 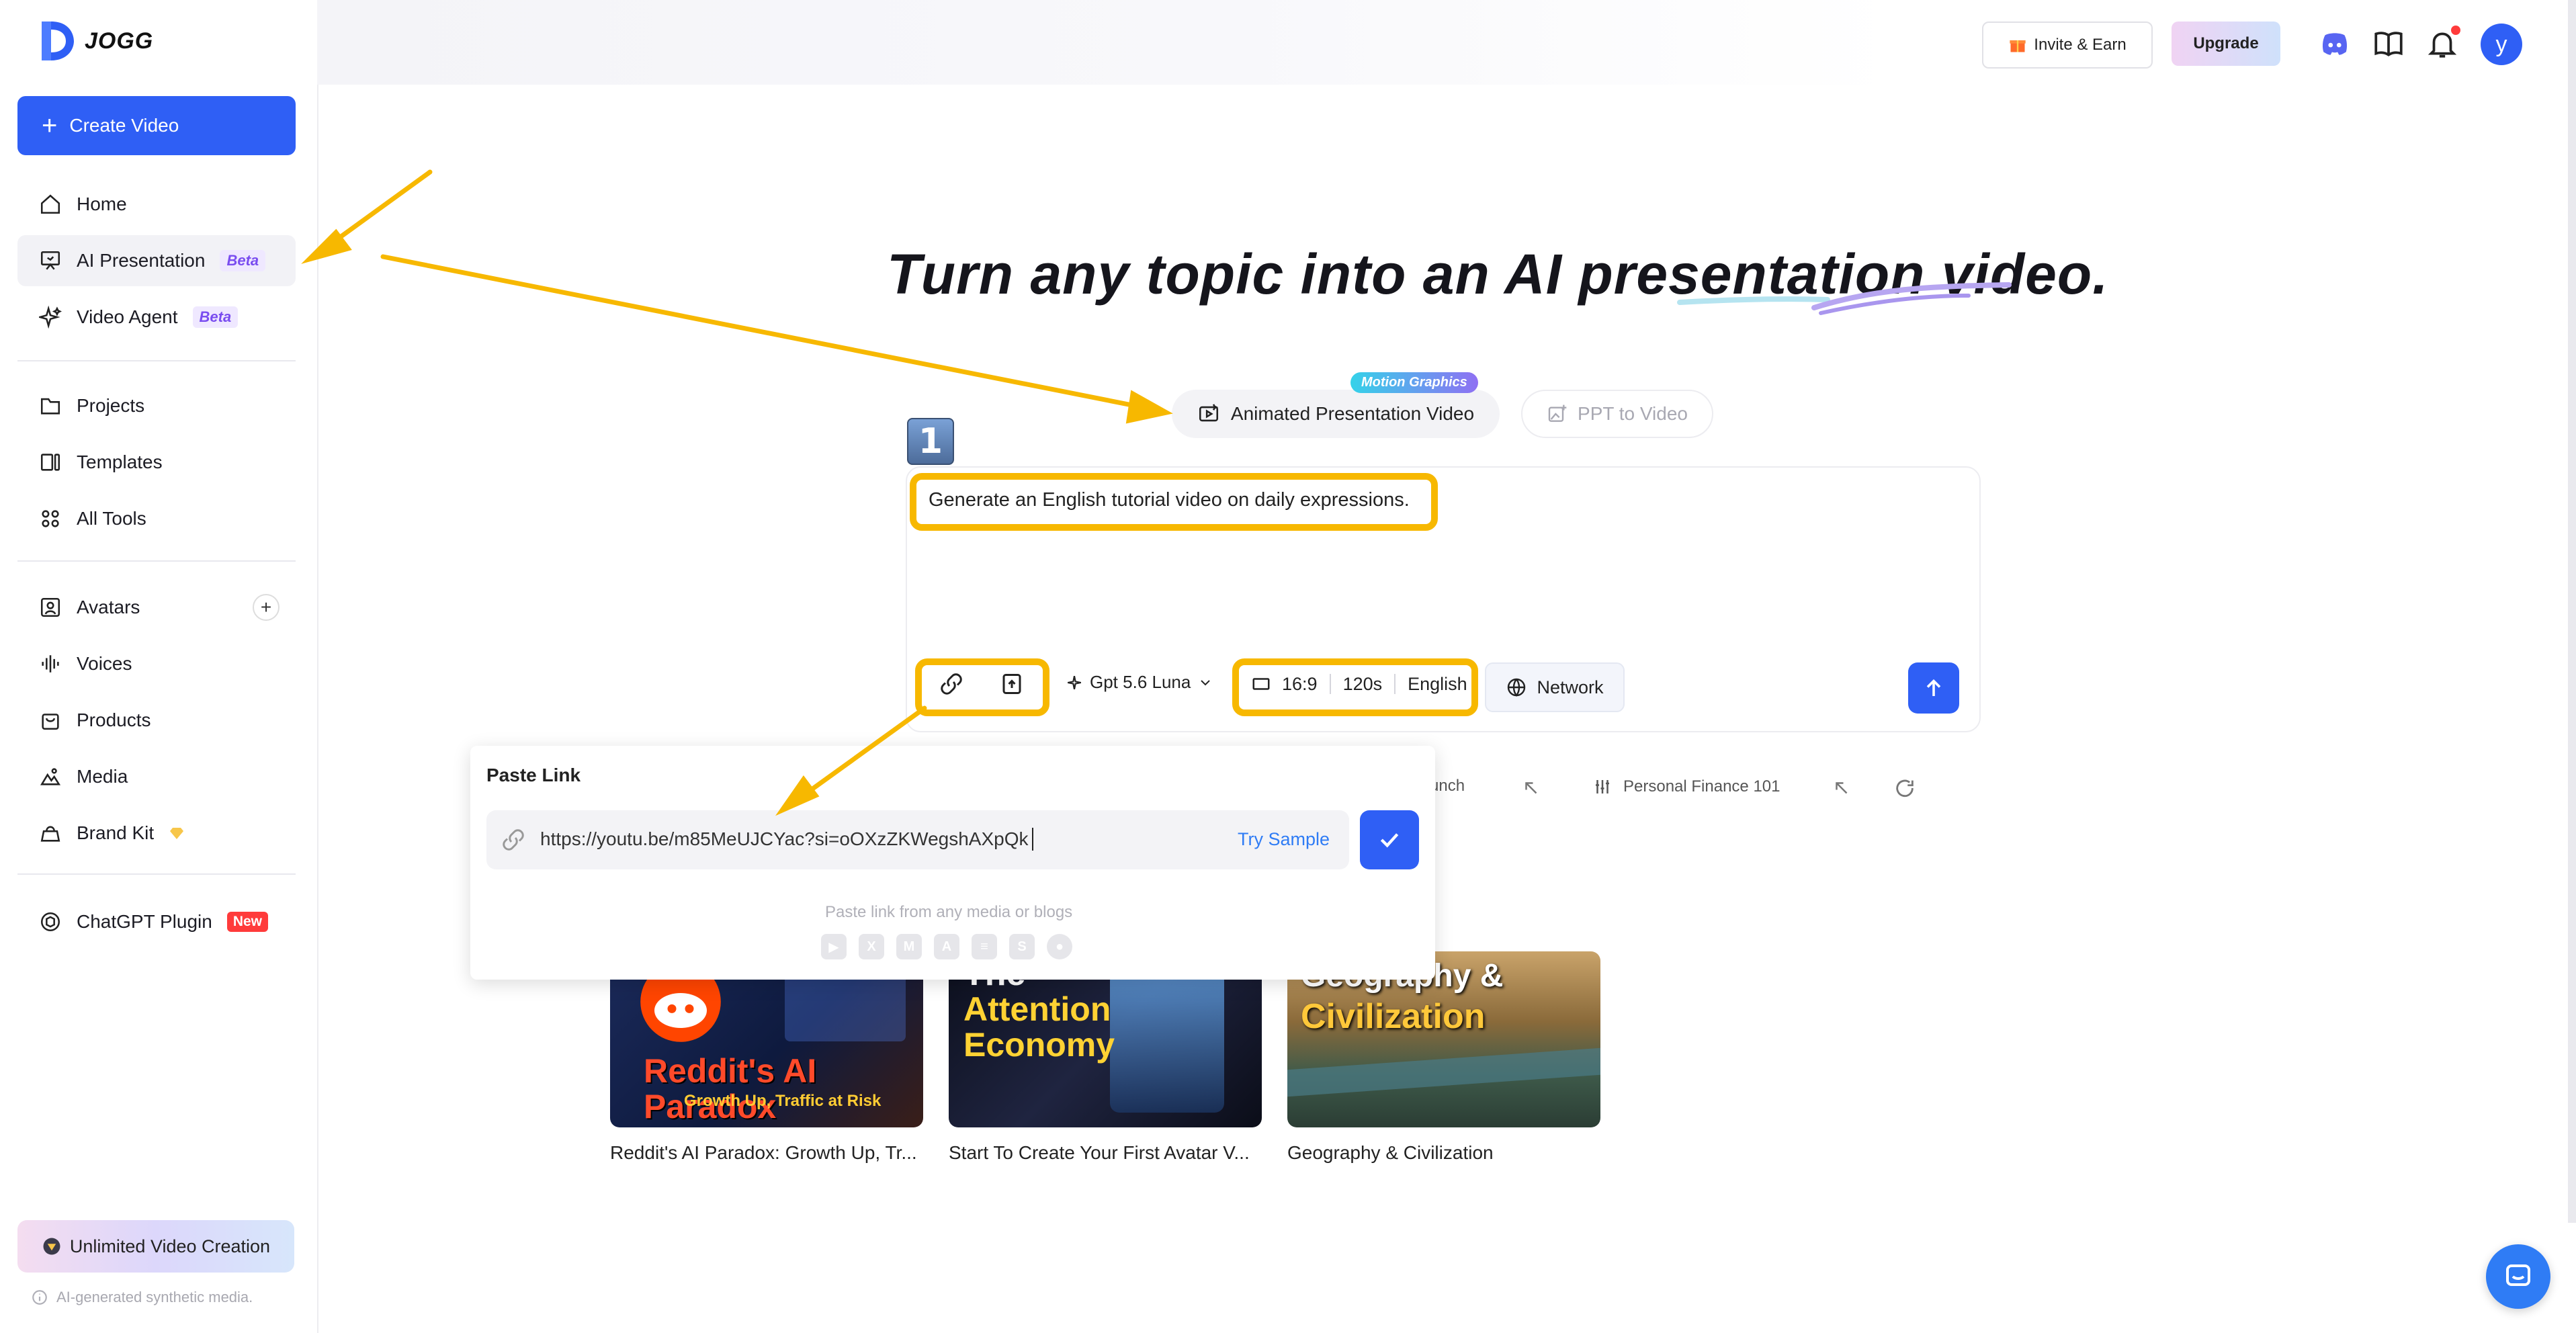 I want to click on discord-icon, so click(x=2335, y=43).